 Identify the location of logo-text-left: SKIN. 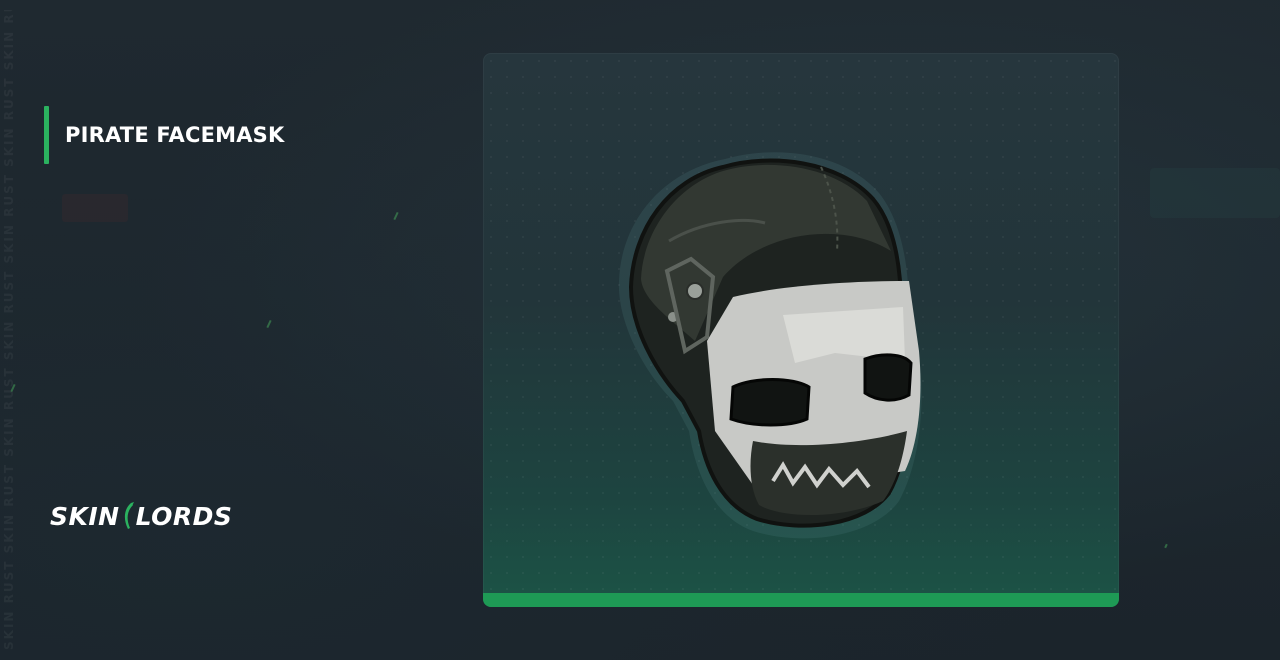
(85, 516).